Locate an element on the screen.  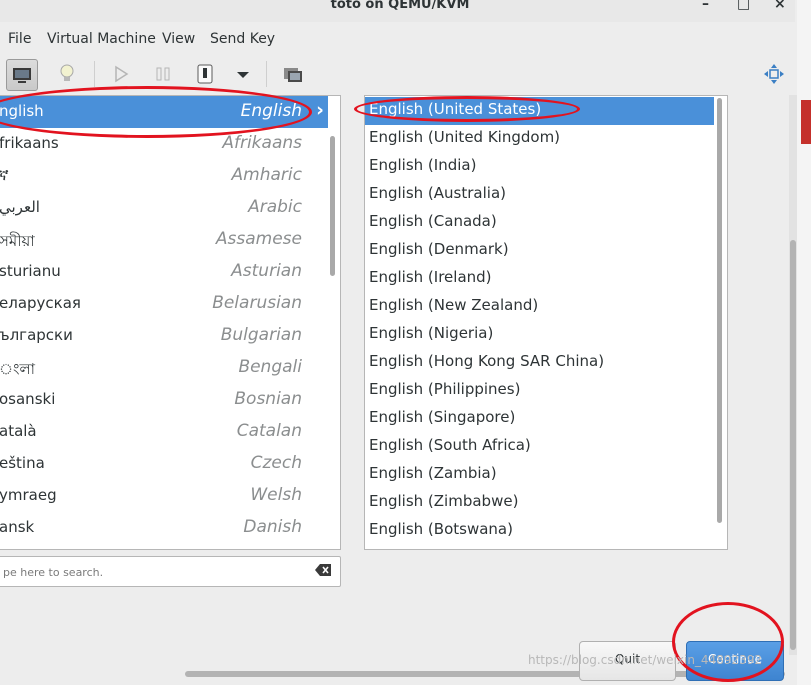
language-row: ংলা Bengali is located at coordinates (164, 368).